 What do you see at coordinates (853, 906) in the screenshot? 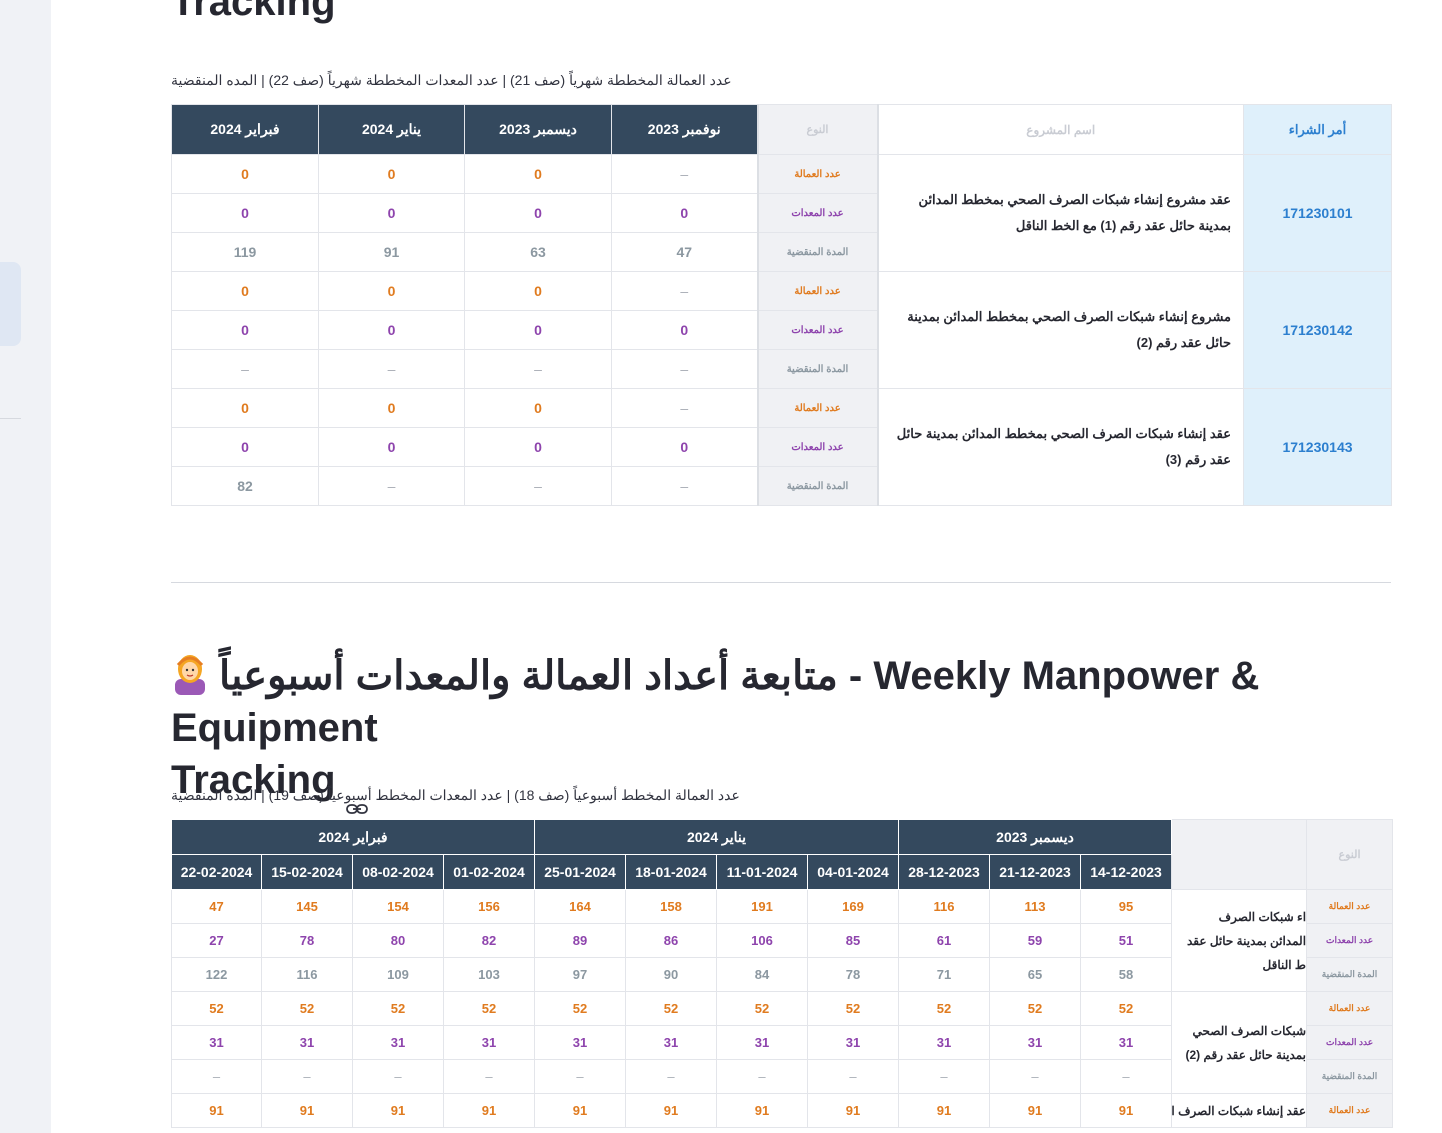
I see `week-value-cell: 169` at bounding box center [853, 906].